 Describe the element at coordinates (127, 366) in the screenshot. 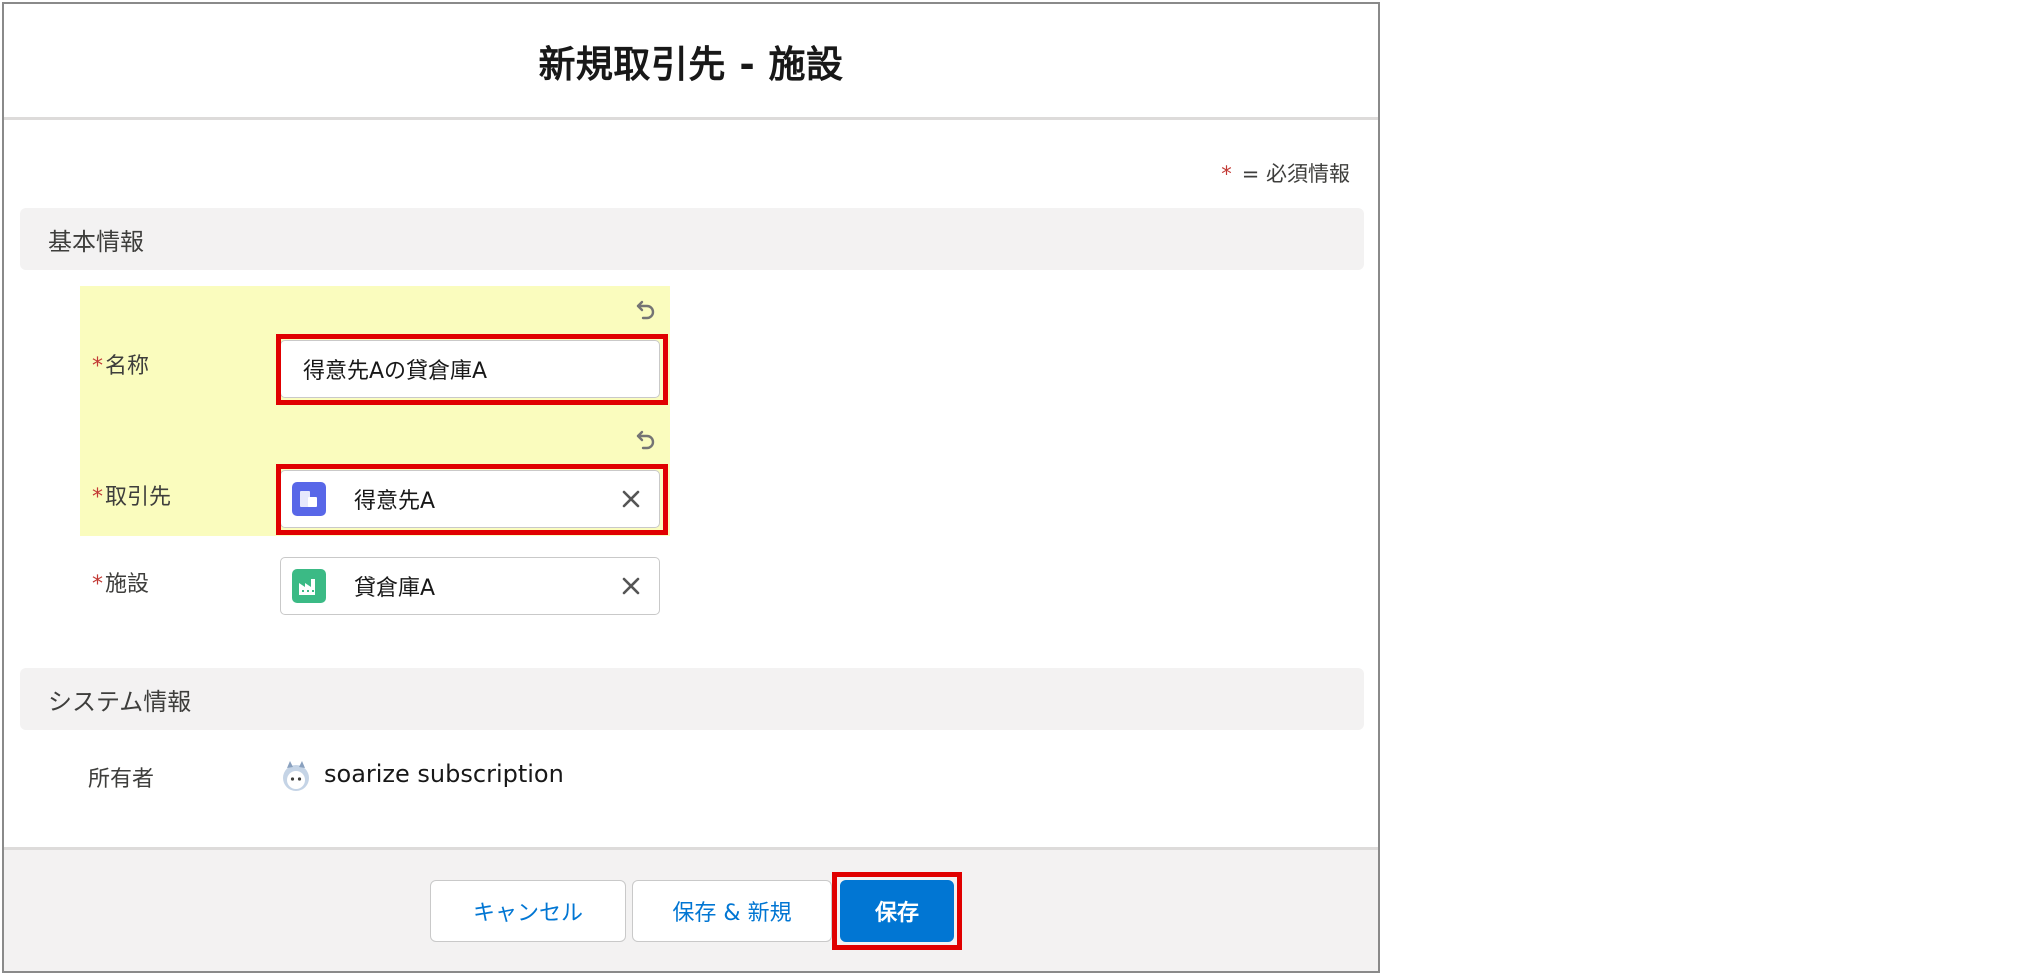

I see `name-label-text: 名称` at that location.